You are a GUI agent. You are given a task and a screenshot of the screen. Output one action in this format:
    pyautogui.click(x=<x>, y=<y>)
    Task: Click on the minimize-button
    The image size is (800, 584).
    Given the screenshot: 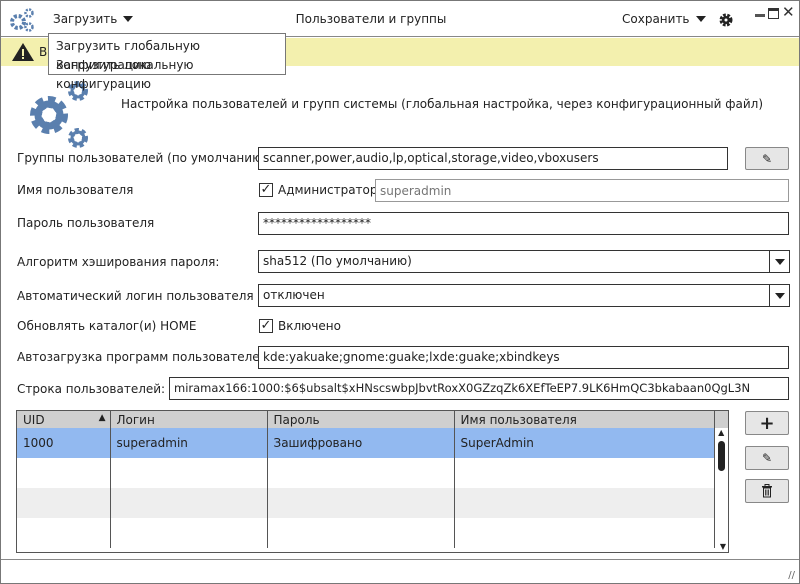 What is the action you would take?
    pyautogui.click(x=760, y=15)
    